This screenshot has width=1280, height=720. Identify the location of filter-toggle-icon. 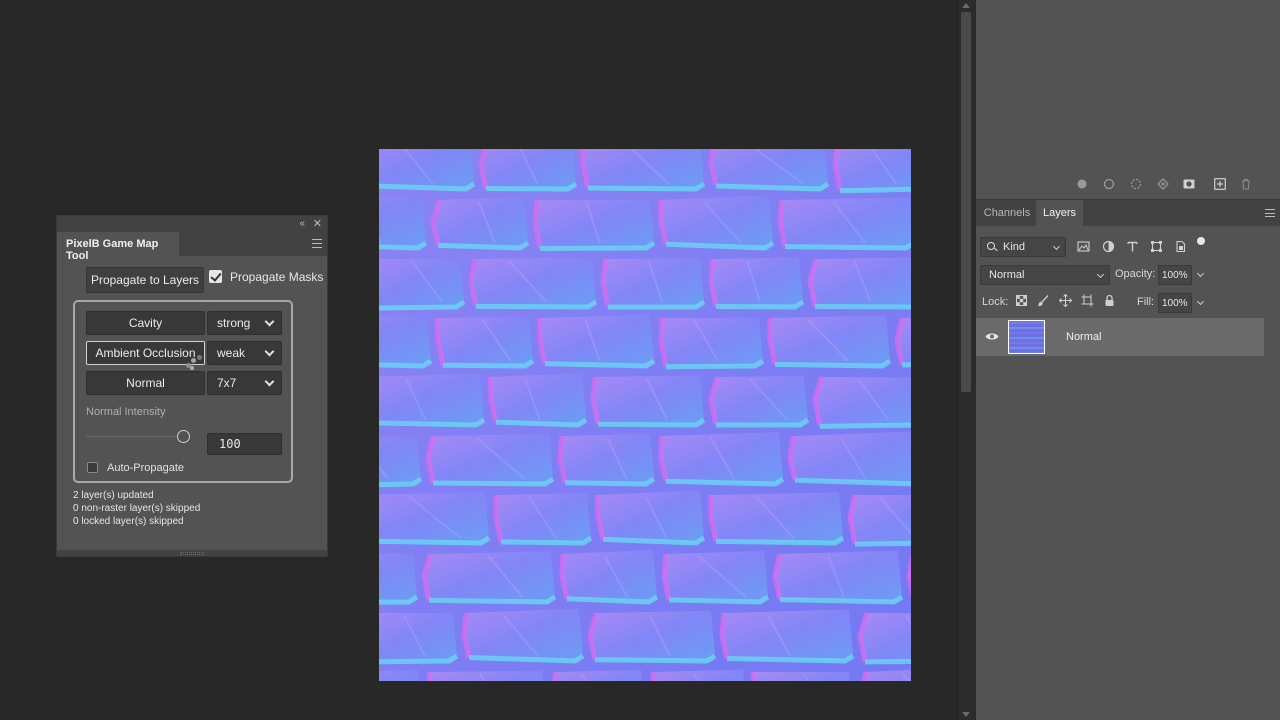
(1201, 241).